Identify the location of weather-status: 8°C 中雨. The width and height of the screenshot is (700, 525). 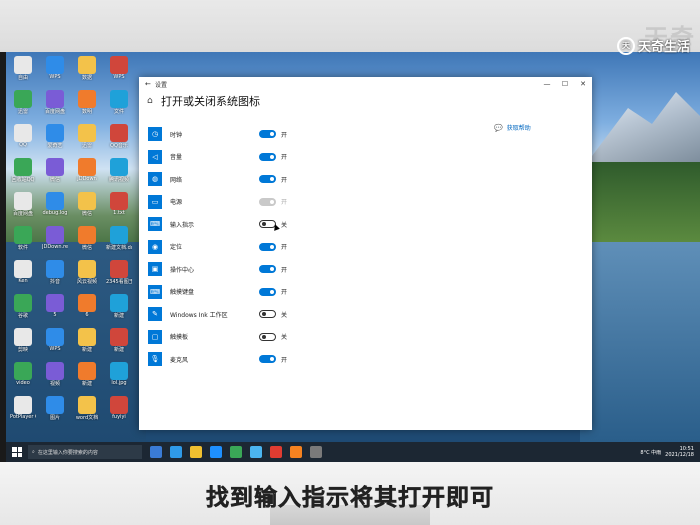
(650, 452).